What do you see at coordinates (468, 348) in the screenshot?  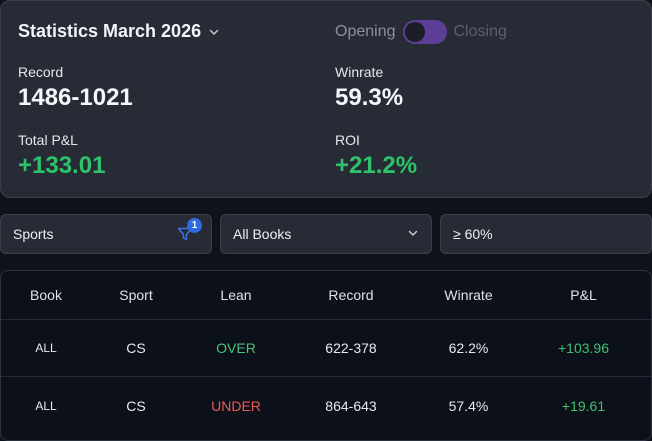 I see `cell-winrate: 62.2%` at bounding box center [468, 348].